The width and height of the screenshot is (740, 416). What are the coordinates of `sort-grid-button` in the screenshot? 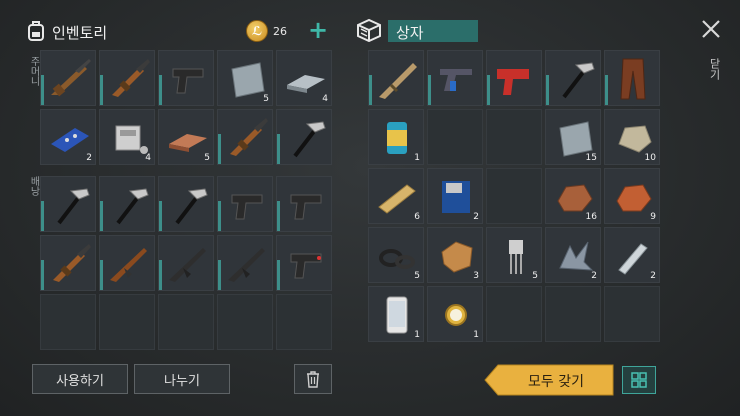 It's located at (639, 380).